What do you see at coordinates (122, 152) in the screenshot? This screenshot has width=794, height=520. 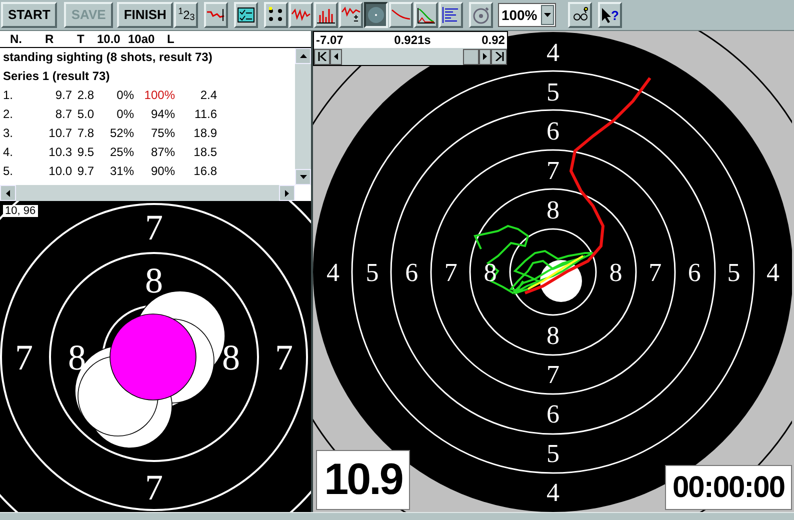 I see `table-cell-text: 25%` at bounding box center [122, 152].